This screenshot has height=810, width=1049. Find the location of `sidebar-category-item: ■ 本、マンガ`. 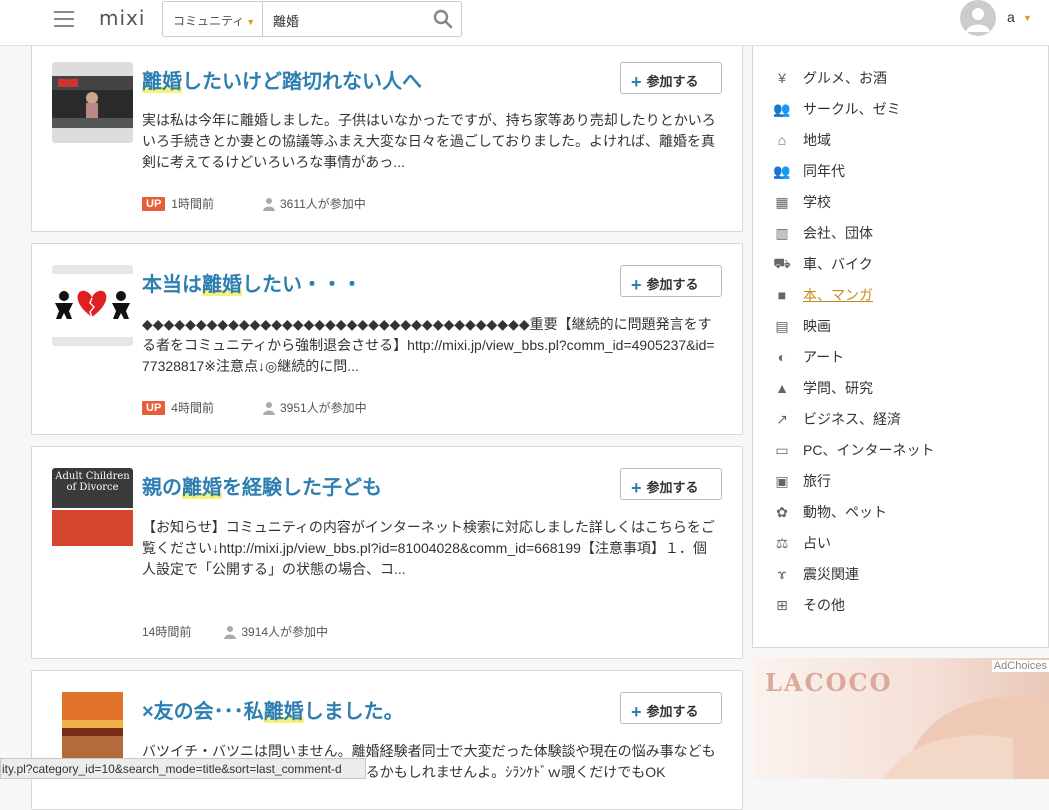

sidebar-category-item: ■ 本、マンガ is located at coordinates (823, 295).